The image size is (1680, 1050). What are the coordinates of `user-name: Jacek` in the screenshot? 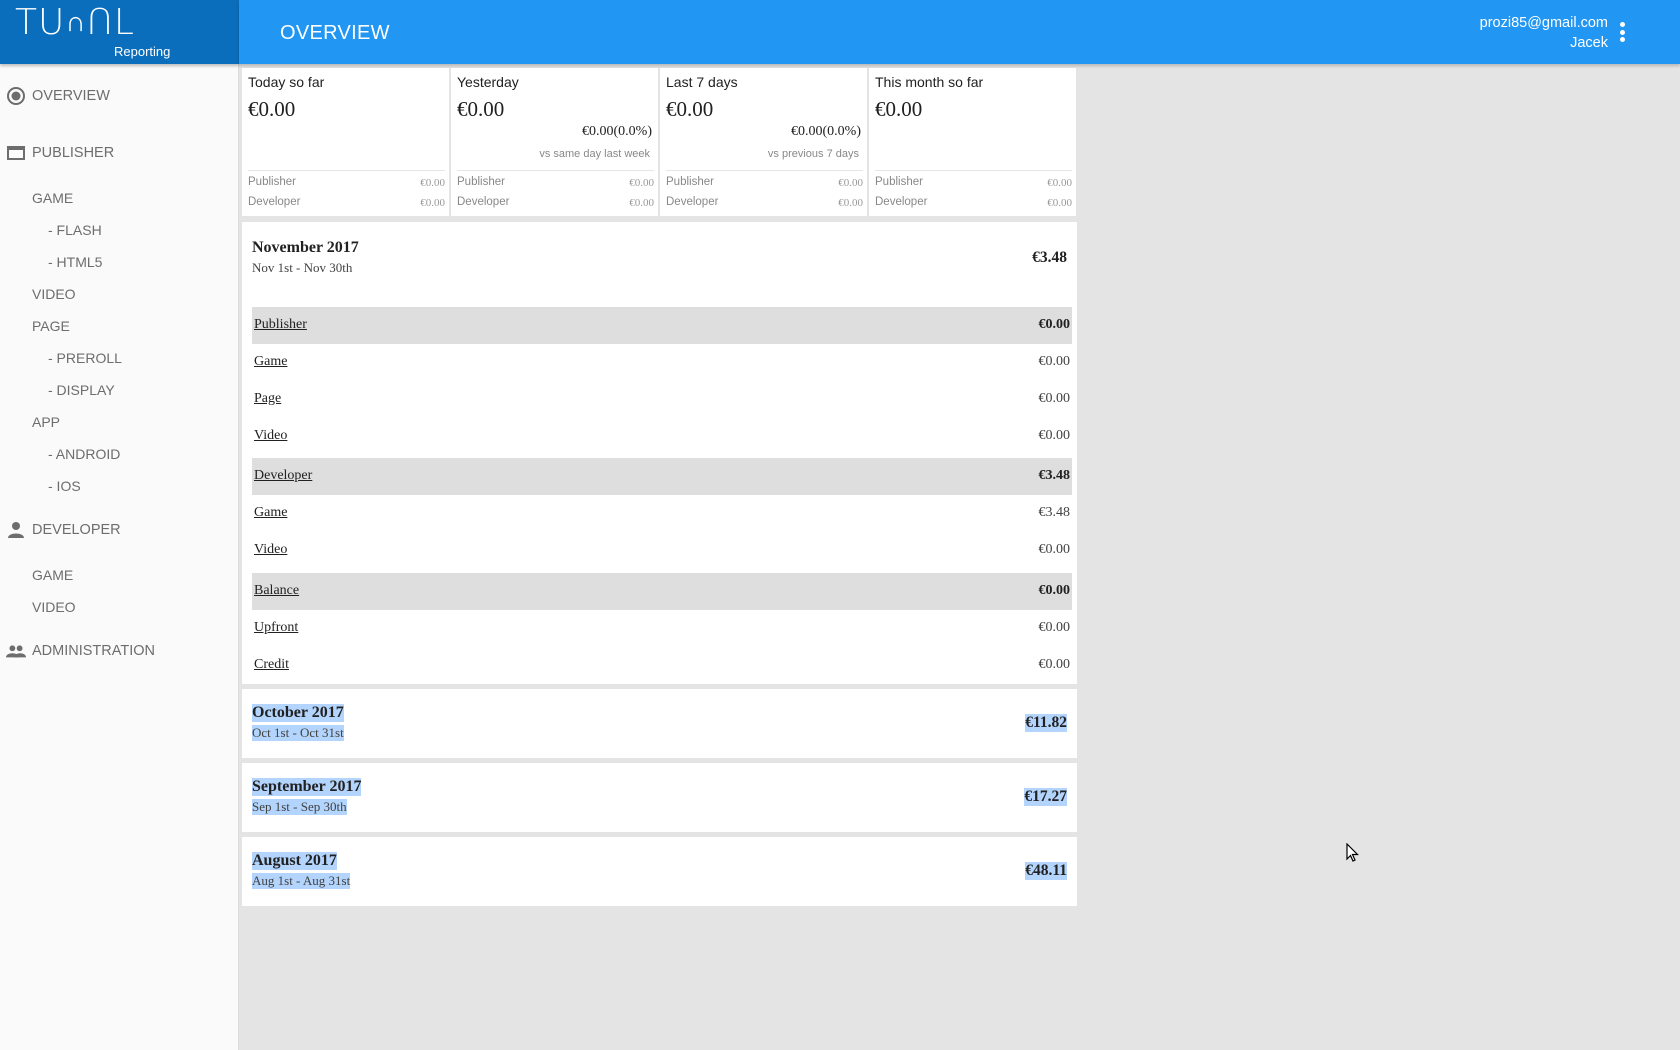 It's located at (1589, 43).